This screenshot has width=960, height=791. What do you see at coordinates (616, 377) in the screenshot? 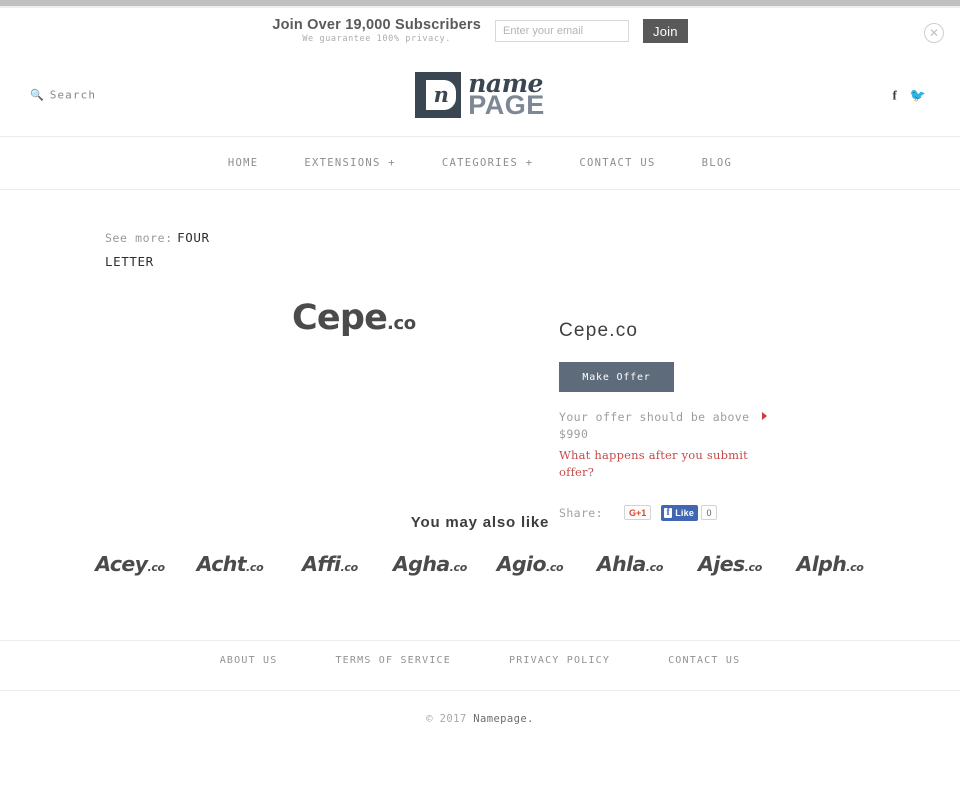
I see `make-offer-button: Make Offer` at bounding box center [616, 377].